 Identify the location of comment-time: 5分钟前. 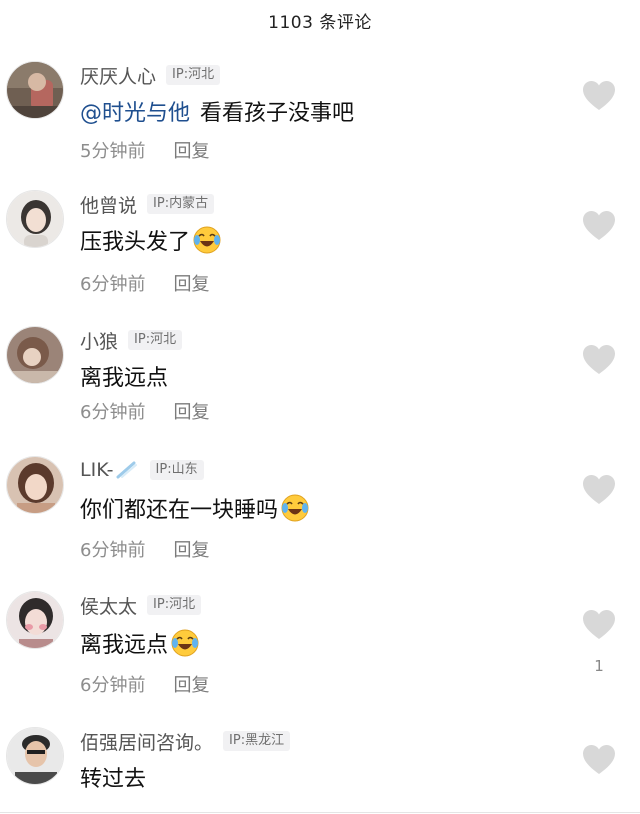
(113, 151).